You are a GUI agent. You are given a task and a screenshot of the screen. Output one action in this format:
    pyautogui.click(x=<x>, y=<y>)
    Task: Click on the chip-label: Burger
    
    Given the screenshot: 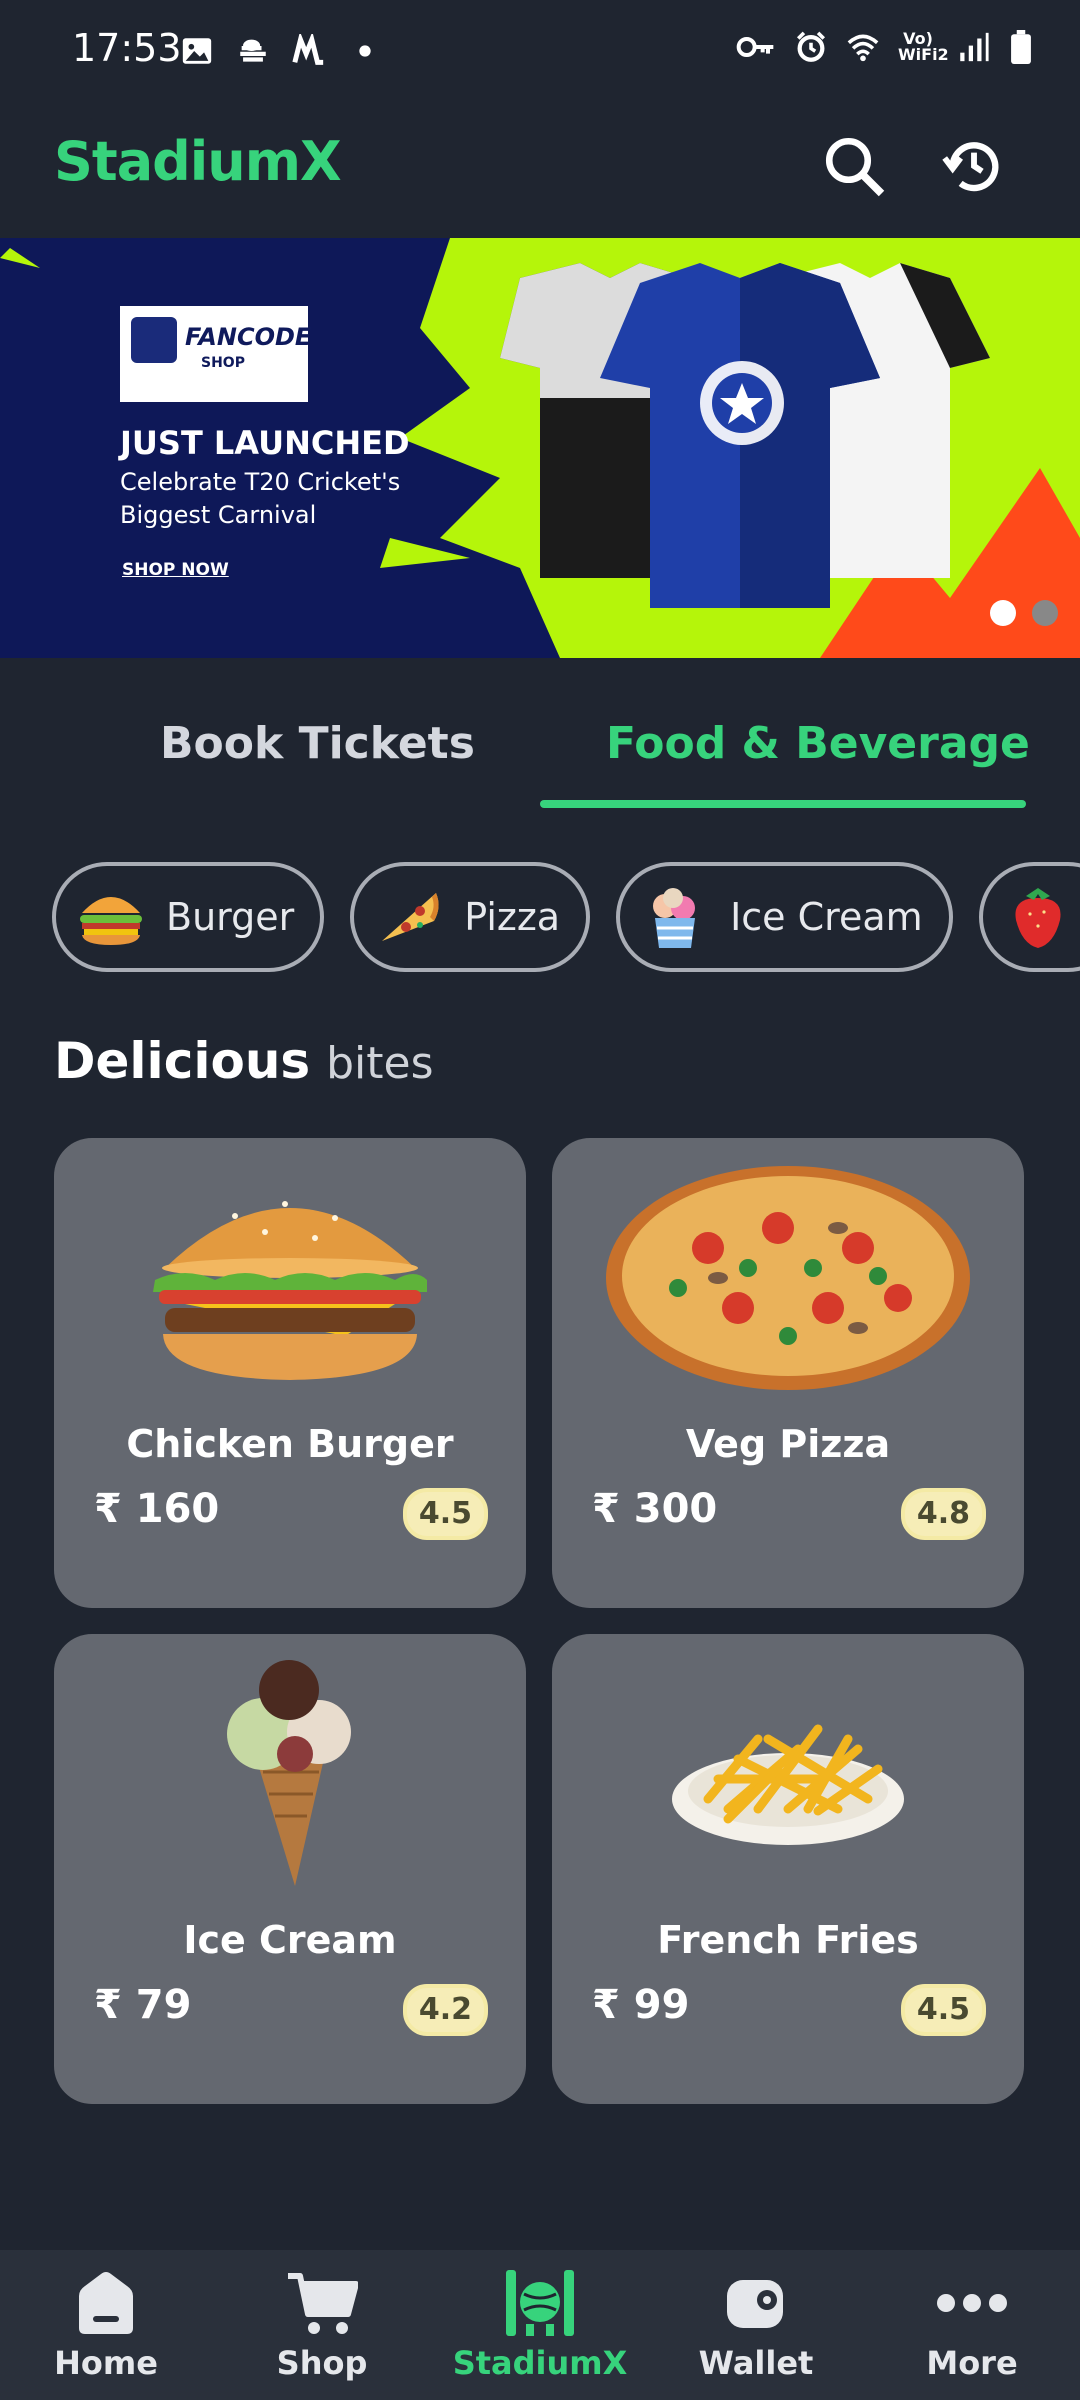 What is the action you would take?
    pyautogui.click(x=230, y=917)
    